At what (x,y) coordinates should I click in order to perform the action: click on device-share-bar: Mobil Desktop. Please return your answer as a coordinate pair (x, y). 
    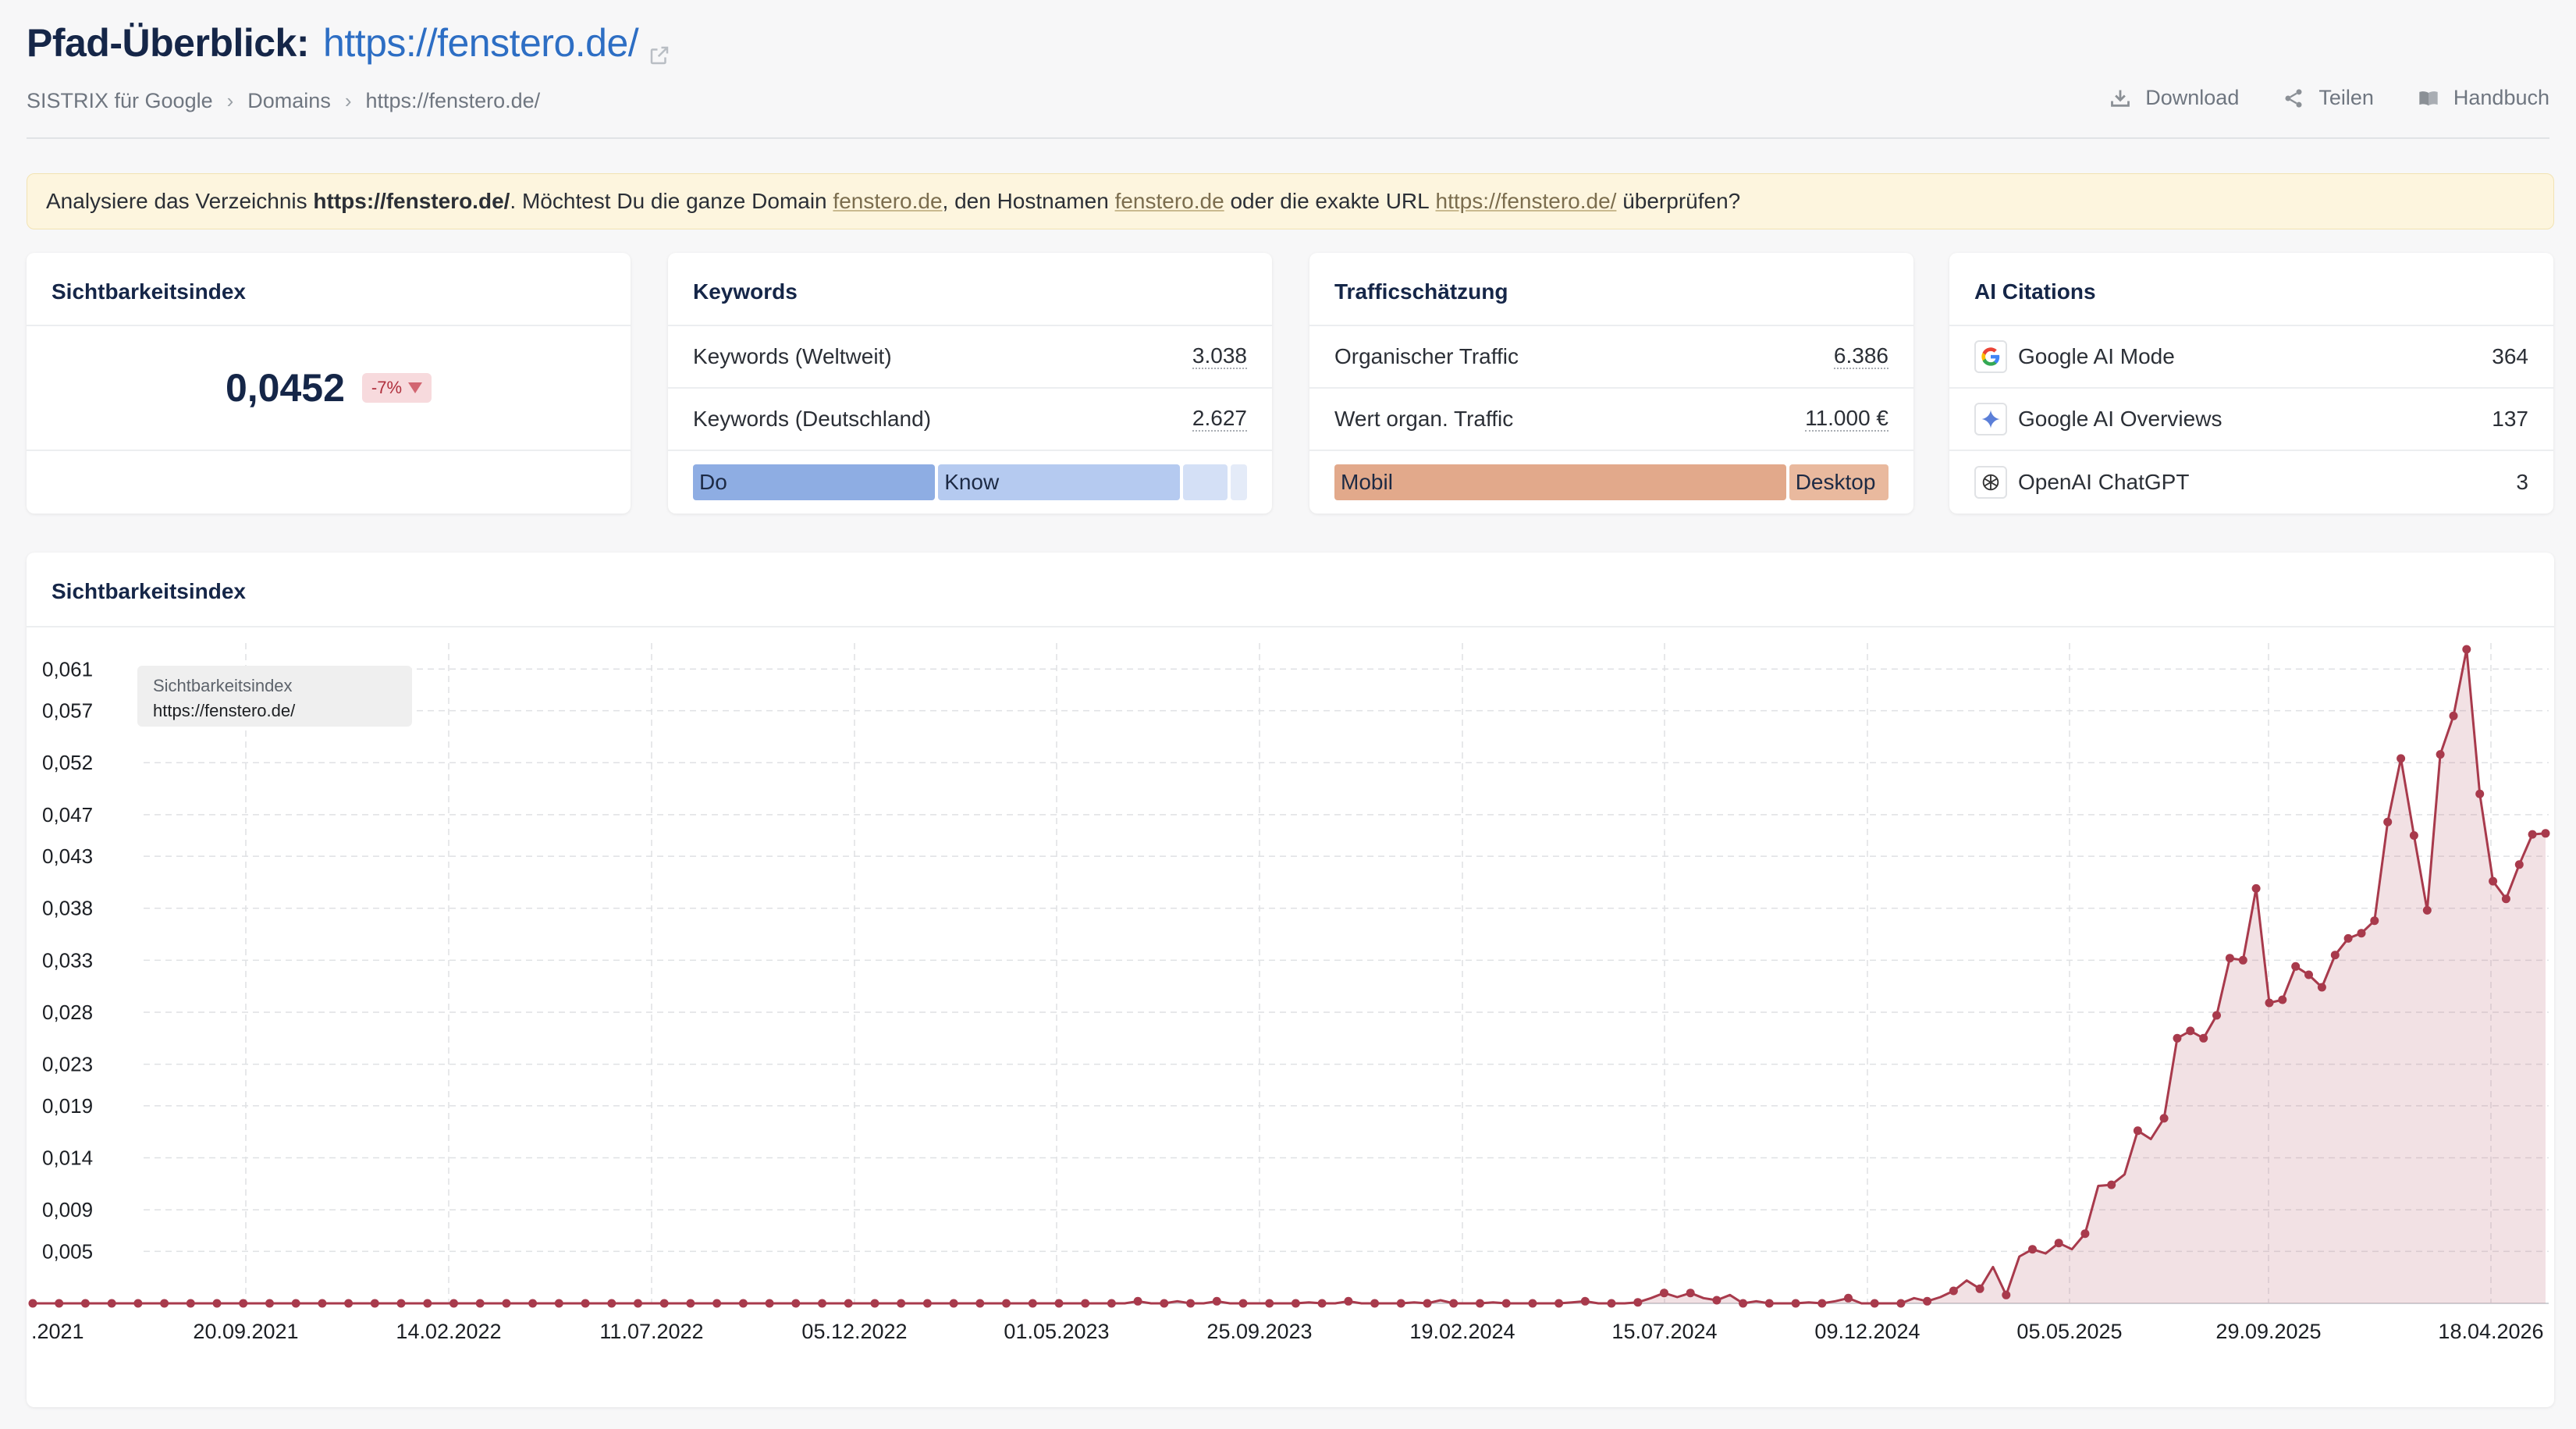
    Looking at the image, I should click on (1611, 482).